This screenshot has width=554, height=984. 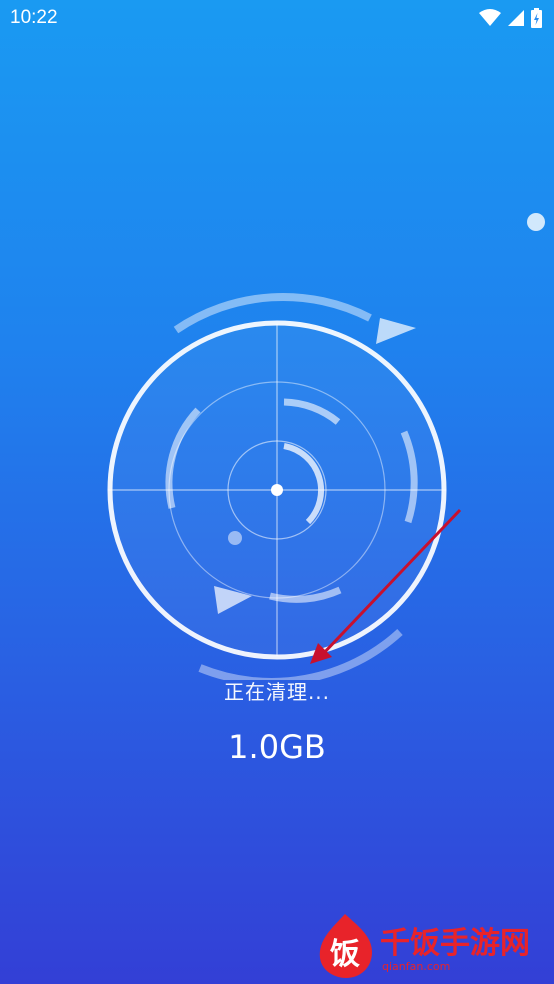 What do you see at coordinates (455, 943) in the screenshot?
I see `watermark-name: 千饭手游网` at bounding box center [455, 943].